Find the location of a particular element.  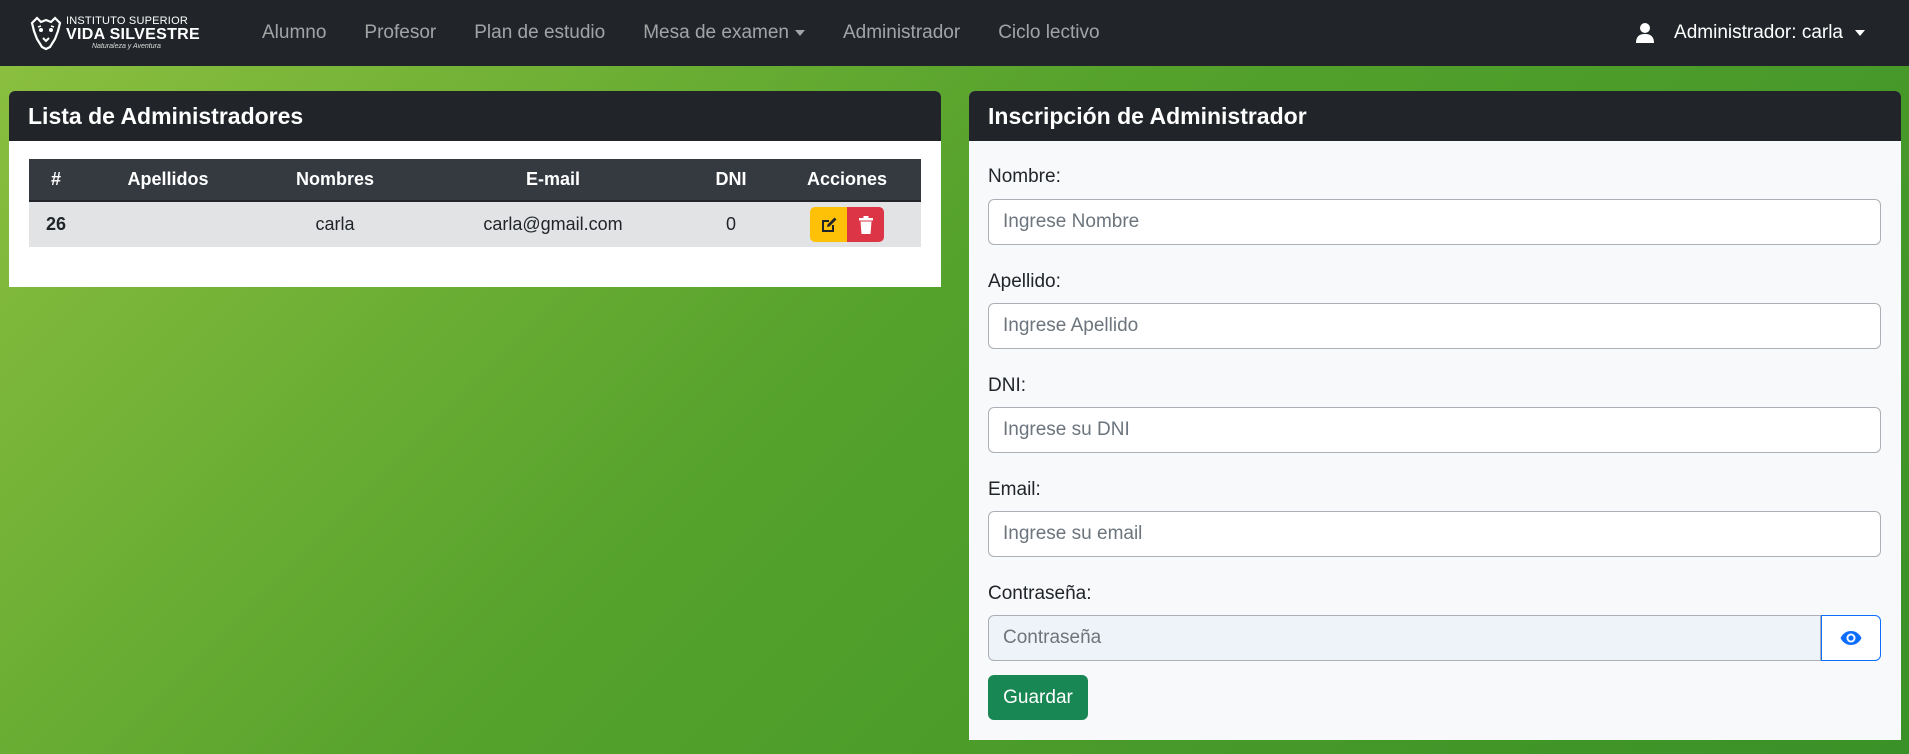

column-header-id: # is located at coordinates (56, 180).